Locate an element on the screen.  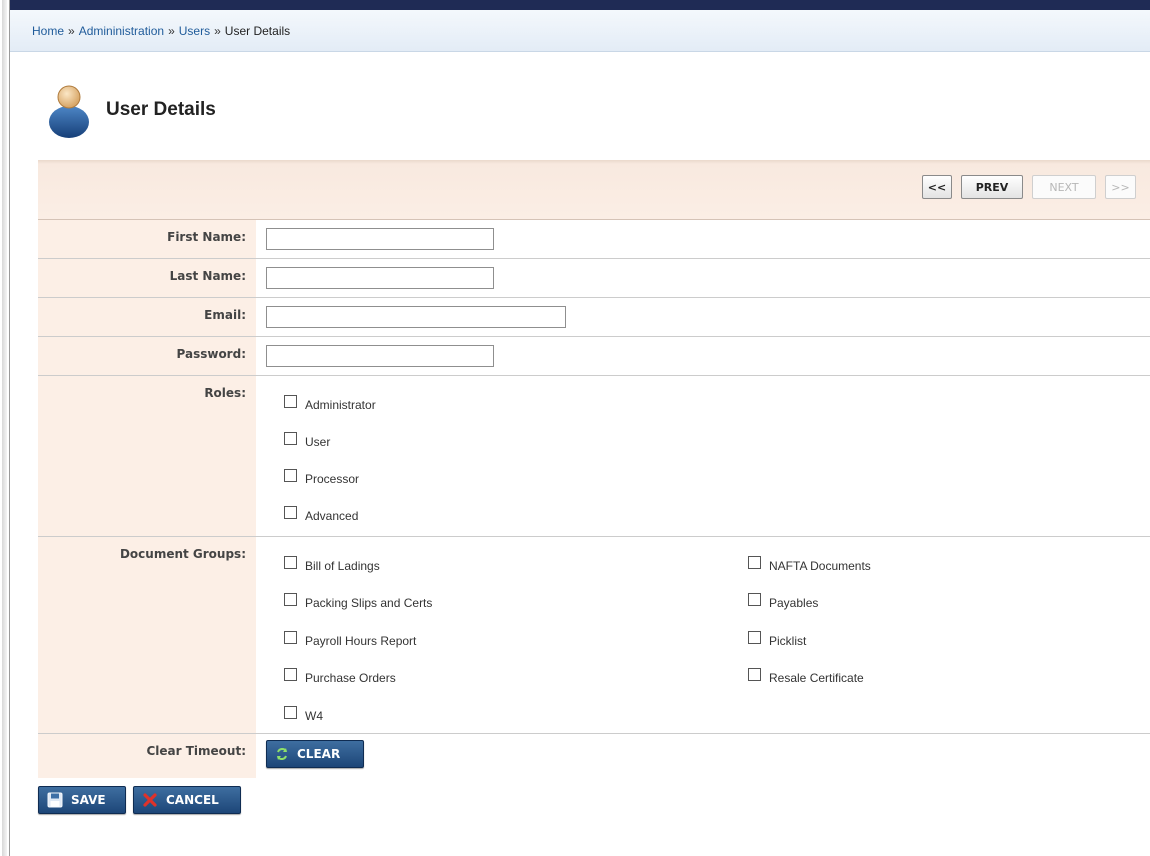
top-strip is located at coordinates (580, 5).